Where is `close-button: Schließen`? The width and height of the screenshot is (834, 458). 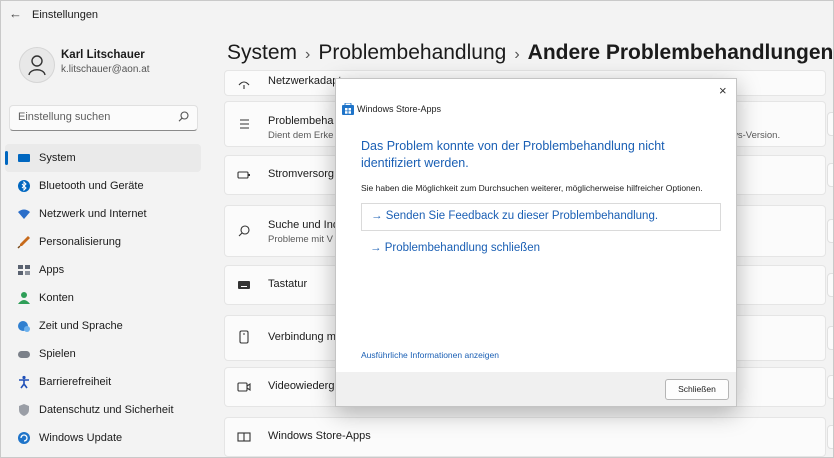 close-button: Schließen is located at coordinates (697, 389).